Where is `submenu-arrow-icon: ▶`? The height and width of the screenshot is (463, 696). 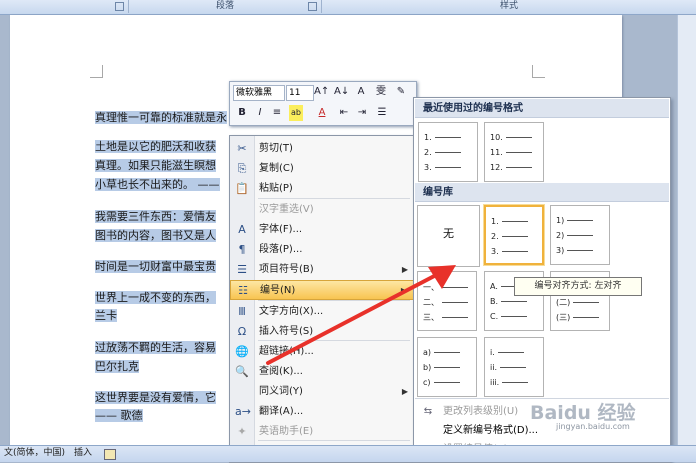 submenu-arrow-icon: ▶ is located at coordinates (404, 391).